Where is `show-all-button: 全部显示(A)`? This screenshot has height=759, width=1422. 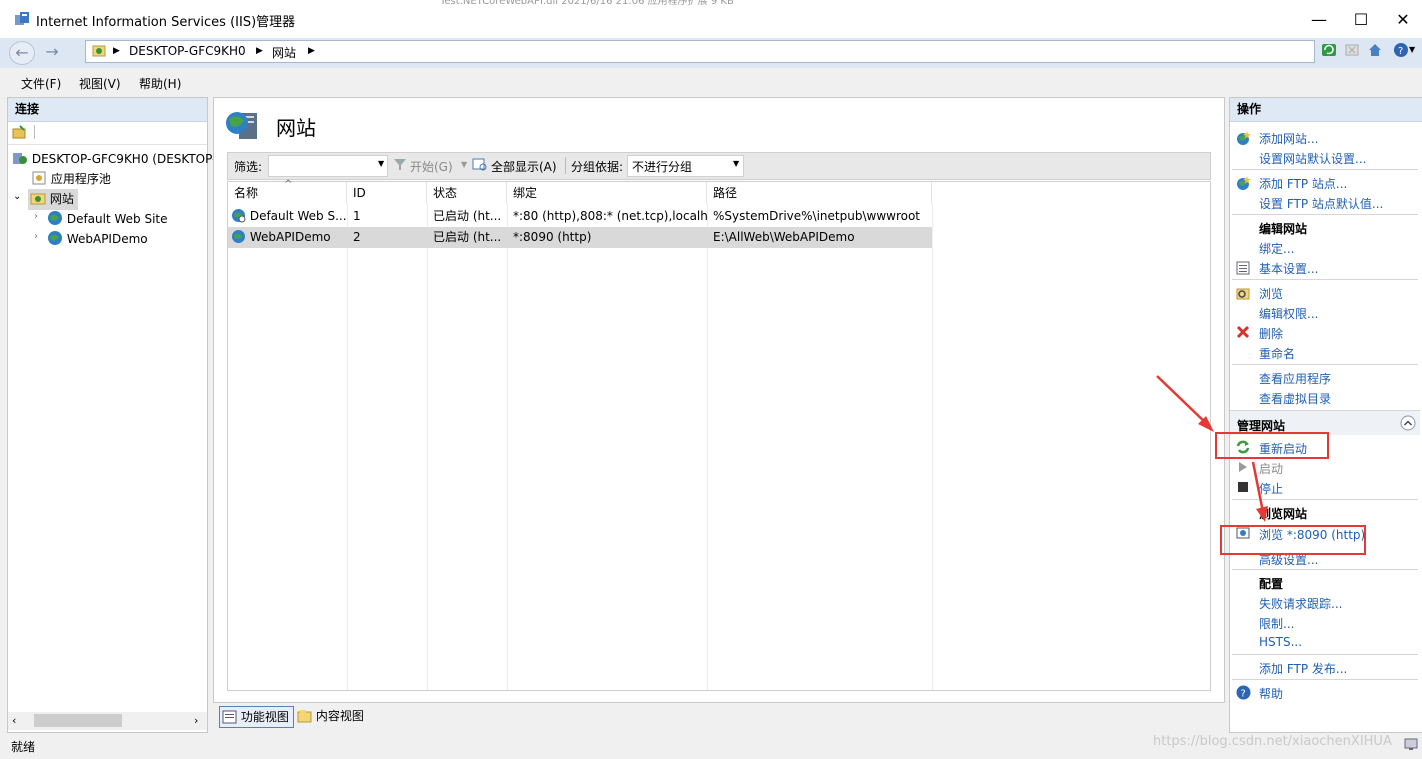 show-all-button: 全部显示(A) is located at coordinates (524, 166).